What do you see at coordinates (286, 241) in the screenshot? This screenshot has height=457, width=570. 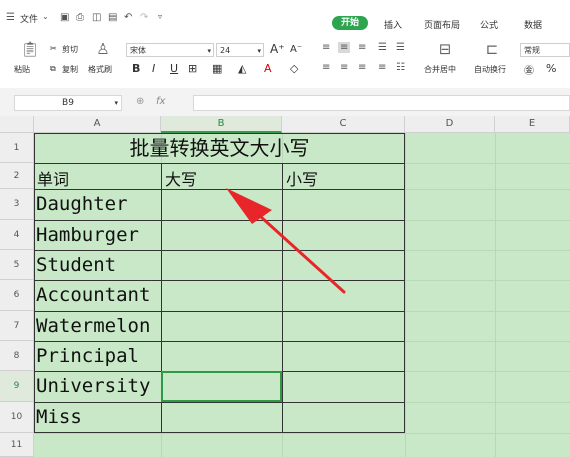 I see `annotation-arrow` at bounding box center [286, 241].